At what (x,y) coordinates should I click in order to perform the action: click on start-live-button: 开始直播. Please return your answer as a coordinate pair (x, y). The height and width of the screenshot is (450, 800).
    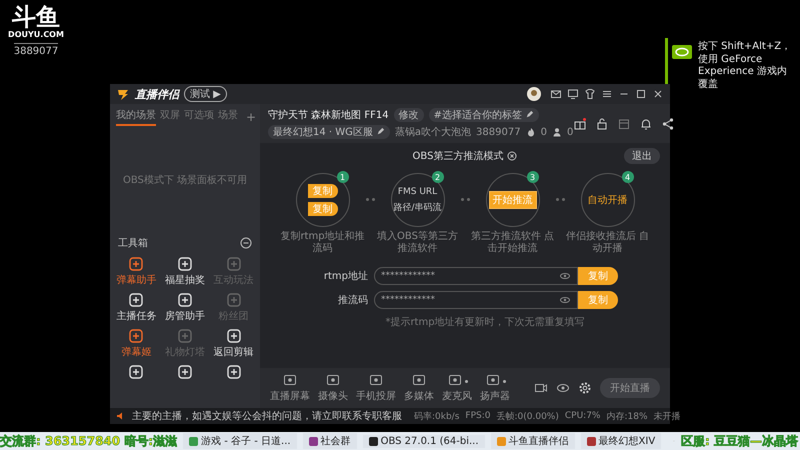
    Looking at the image, I should click on (630, 388).